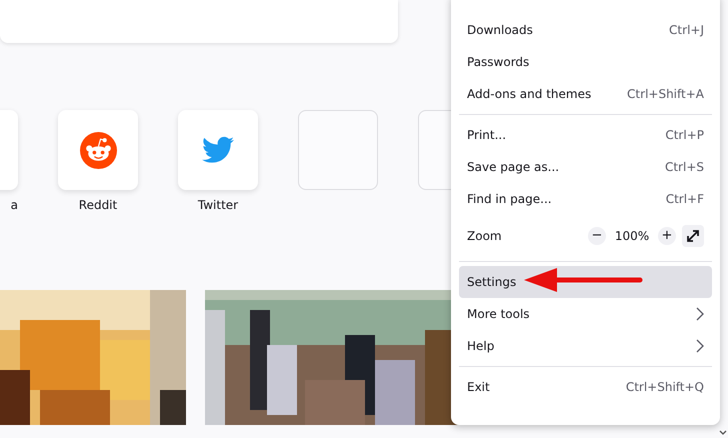 The height and width of the screenshot is (438, 728). What do you see at coordinates (218, 205) in the screenshot?
I see `shortcut-label: Twitter` at bounding box center [218, 205].